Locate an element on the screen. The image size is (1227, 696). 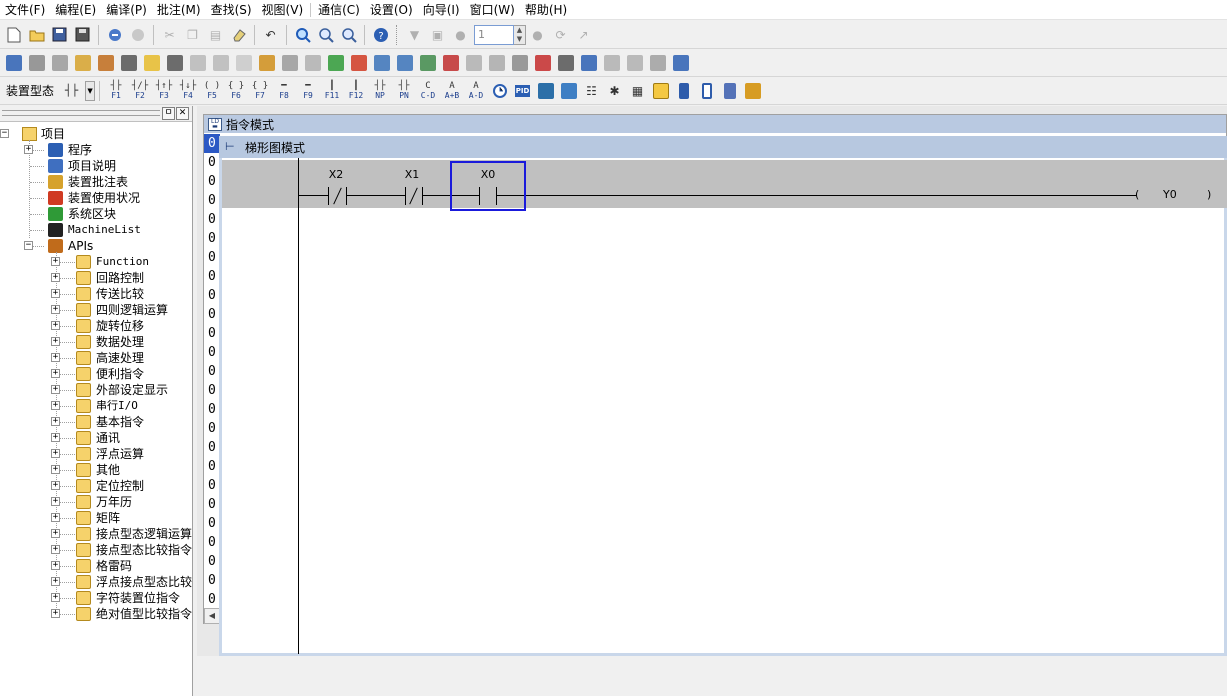
tree-api-item-16: + 矩阵 is located at coordinates (96, 518).